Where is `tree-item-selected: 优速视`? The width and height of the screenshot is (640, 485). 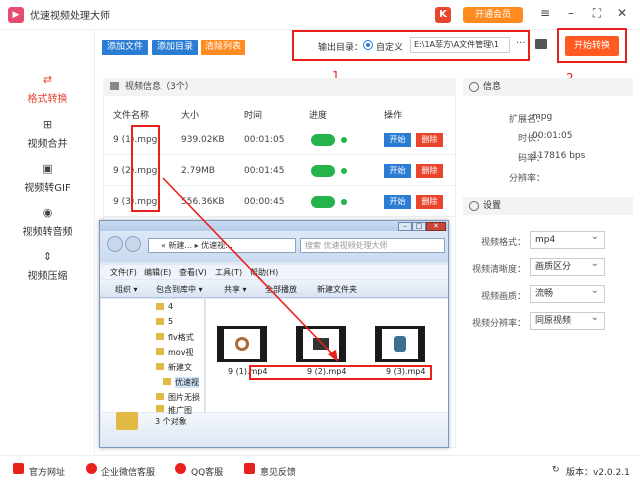
tree-item-selected: 优速视 is located at coordinates (187, 382).